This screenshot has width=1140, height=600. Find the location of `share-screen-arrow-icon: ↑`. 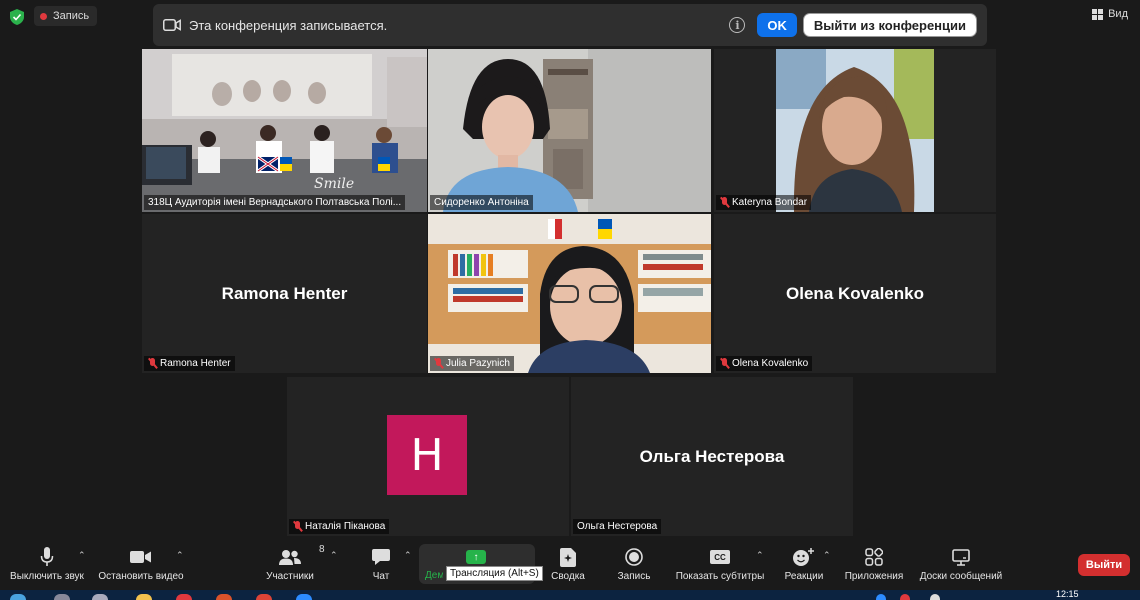

share-screen-arrow-icon: ↑ is located at coordinates (476, 557).